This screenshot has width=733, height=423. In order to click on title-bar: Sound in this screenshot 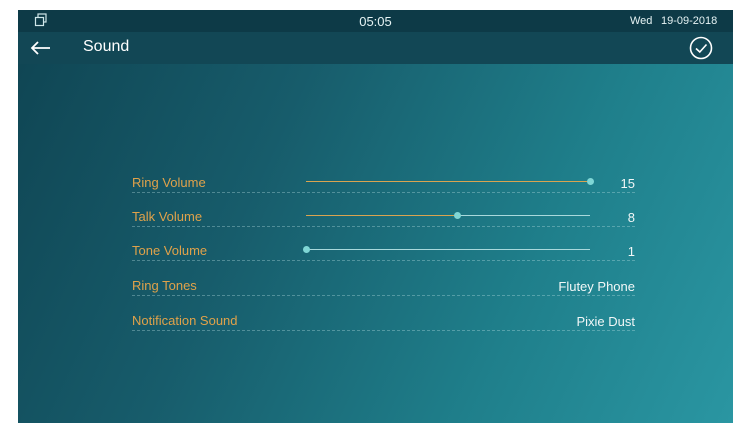, I will do `click(375, 48)`.